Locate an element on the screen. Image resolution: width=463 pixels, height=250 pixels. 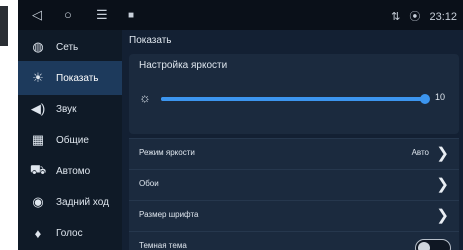
sidebar-item-label: Задний ход is located at coordinates (82, 202).